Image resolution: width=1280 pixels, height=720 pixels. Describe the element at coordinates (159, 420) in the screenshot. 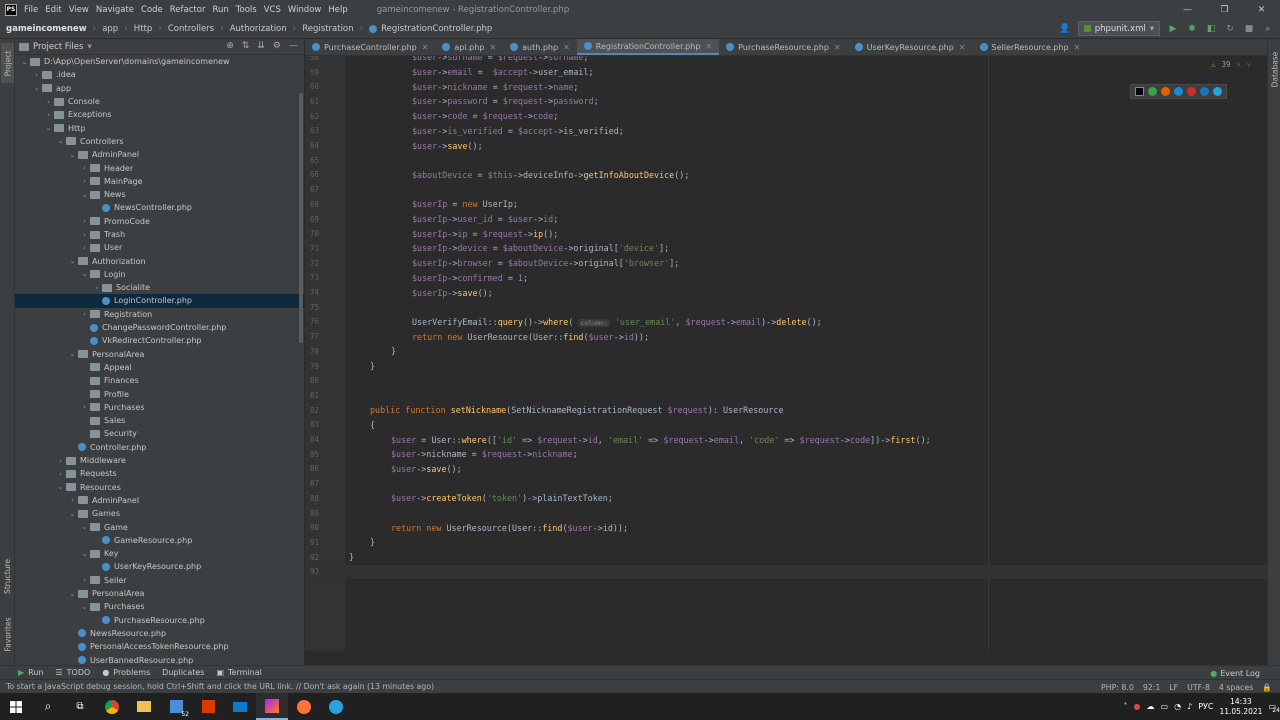

I see `tree-folder: Sales` at that location.